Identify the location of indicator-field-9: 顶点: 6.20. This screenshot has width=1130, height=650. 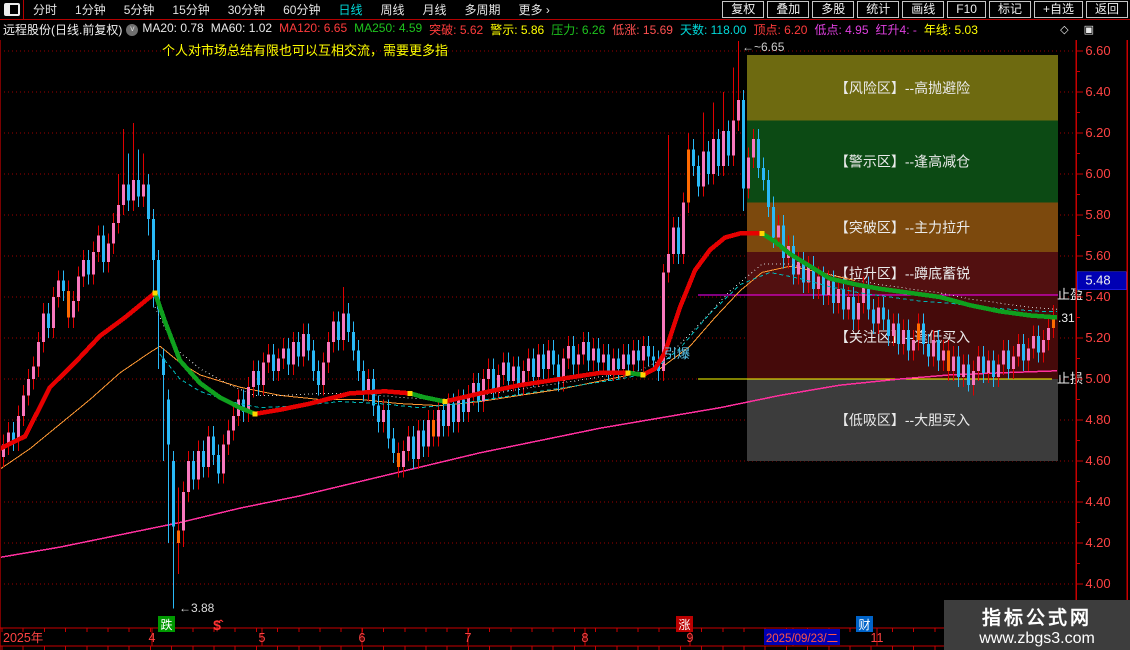
(780, 30).